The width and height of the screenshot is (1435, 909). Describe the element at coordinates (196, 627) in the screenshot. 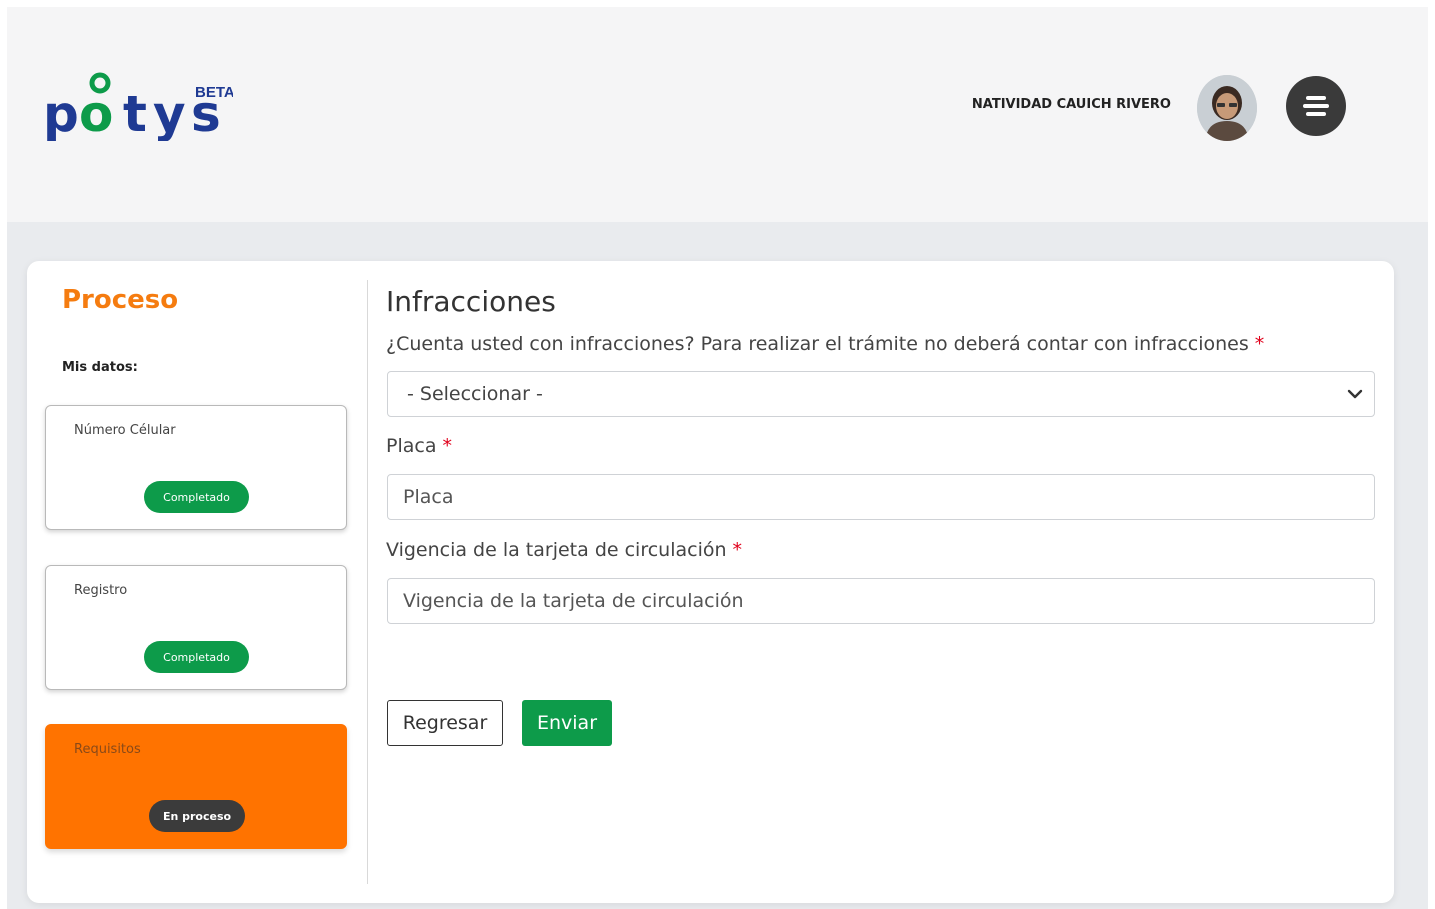

I see `step-card-registro: Registro Completado` at that location.